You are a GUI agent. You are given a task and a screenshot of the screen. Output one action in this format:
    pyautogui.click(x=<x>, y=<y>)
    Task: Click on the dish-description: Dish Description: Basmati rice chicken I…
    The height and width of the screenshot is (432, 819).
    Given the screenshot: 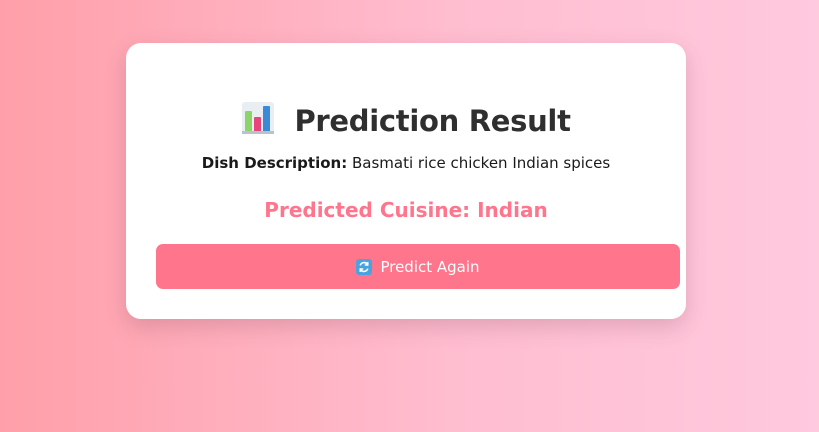 What is the action you would take?
    pyautogui.click(x=406, y=163)
    